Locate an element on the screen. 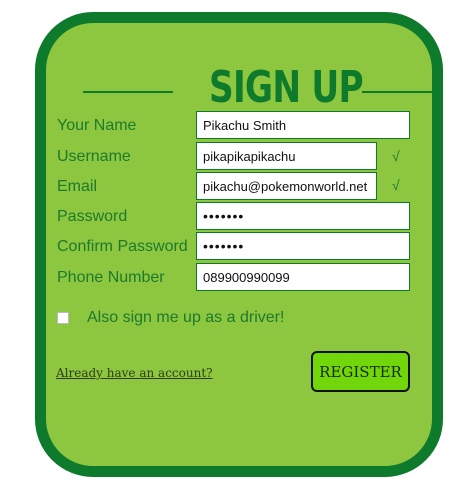 The width and height of the screenshot is (474, 495). title-divider-right is located at coordinates (401, 92).